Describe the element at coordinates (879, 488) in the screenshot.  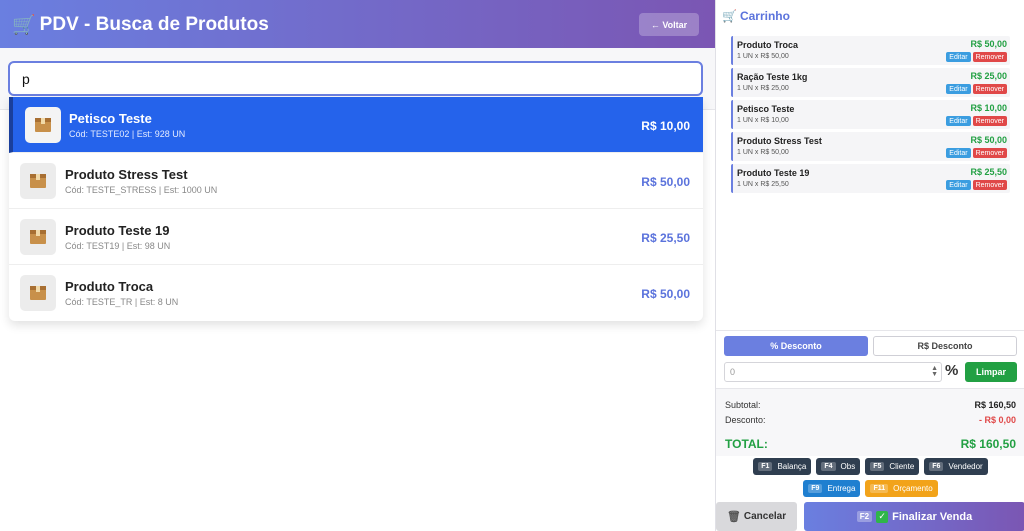
I see `shortcut-key: F11` at that location.